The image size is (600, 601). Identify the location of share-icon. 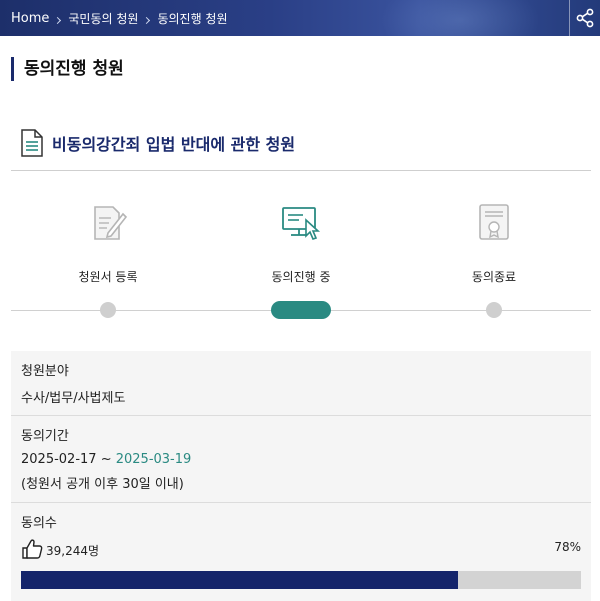
(585, 18).